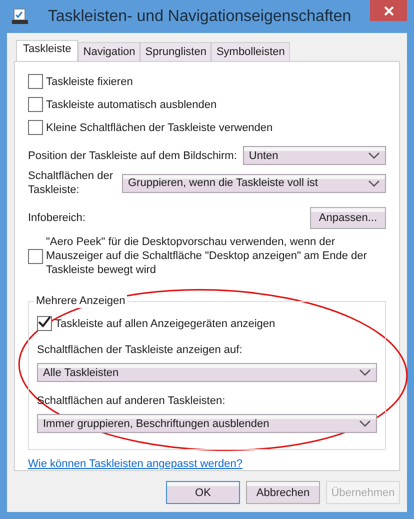 Image resolution: width=414 pixels, height=519 pixels. What do you see at coordinates (199, 17) in the screenshot?
I see `window-title: Taskleisten- und Navigationseigenschaften` at bounding box center [199, 17].